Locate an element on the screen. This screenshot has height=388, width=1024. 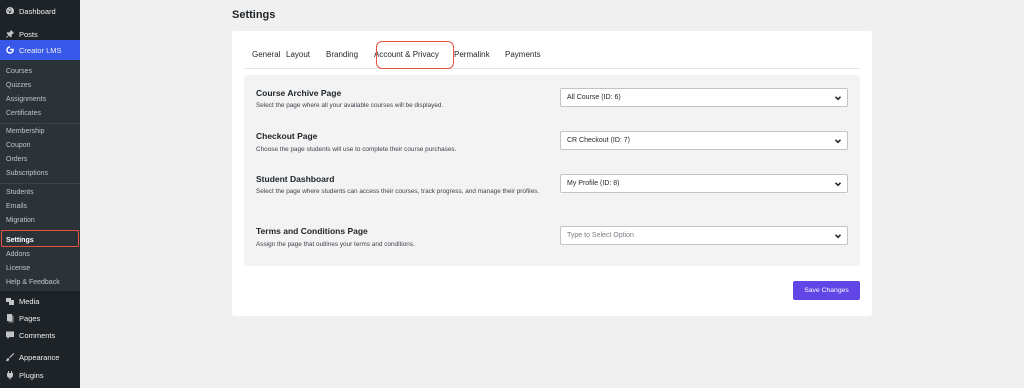
tab-label: Layout is located at coordinates (298, 54).